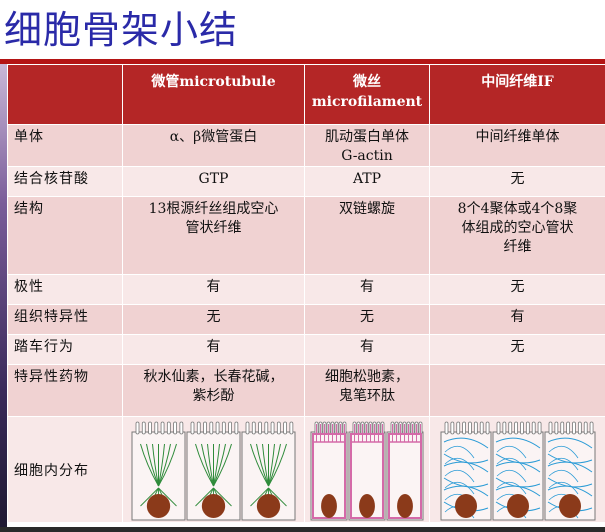 Image resolution: width=605 pixels, height=532 pixels. I want to click on table-cell: GTP, so click(213, 181).